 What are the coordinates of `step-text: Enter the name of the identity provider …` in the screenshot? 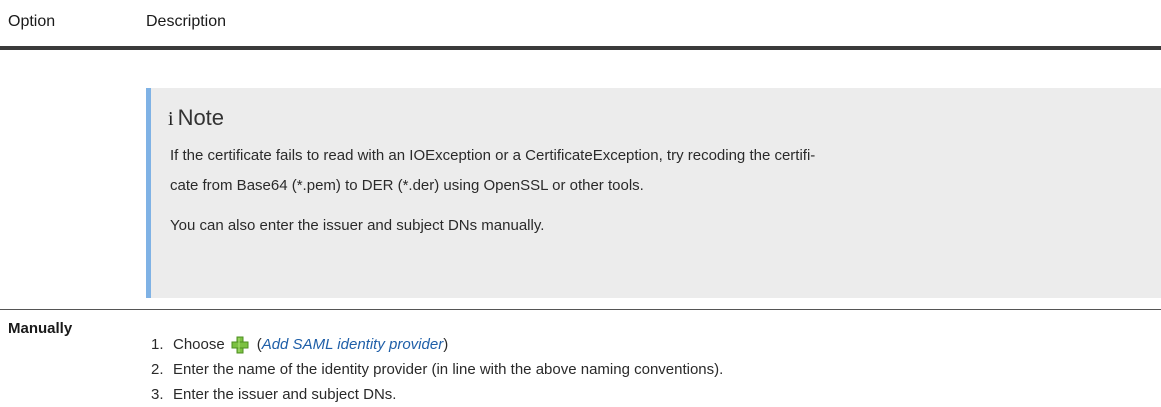 It's located at (448, 369).